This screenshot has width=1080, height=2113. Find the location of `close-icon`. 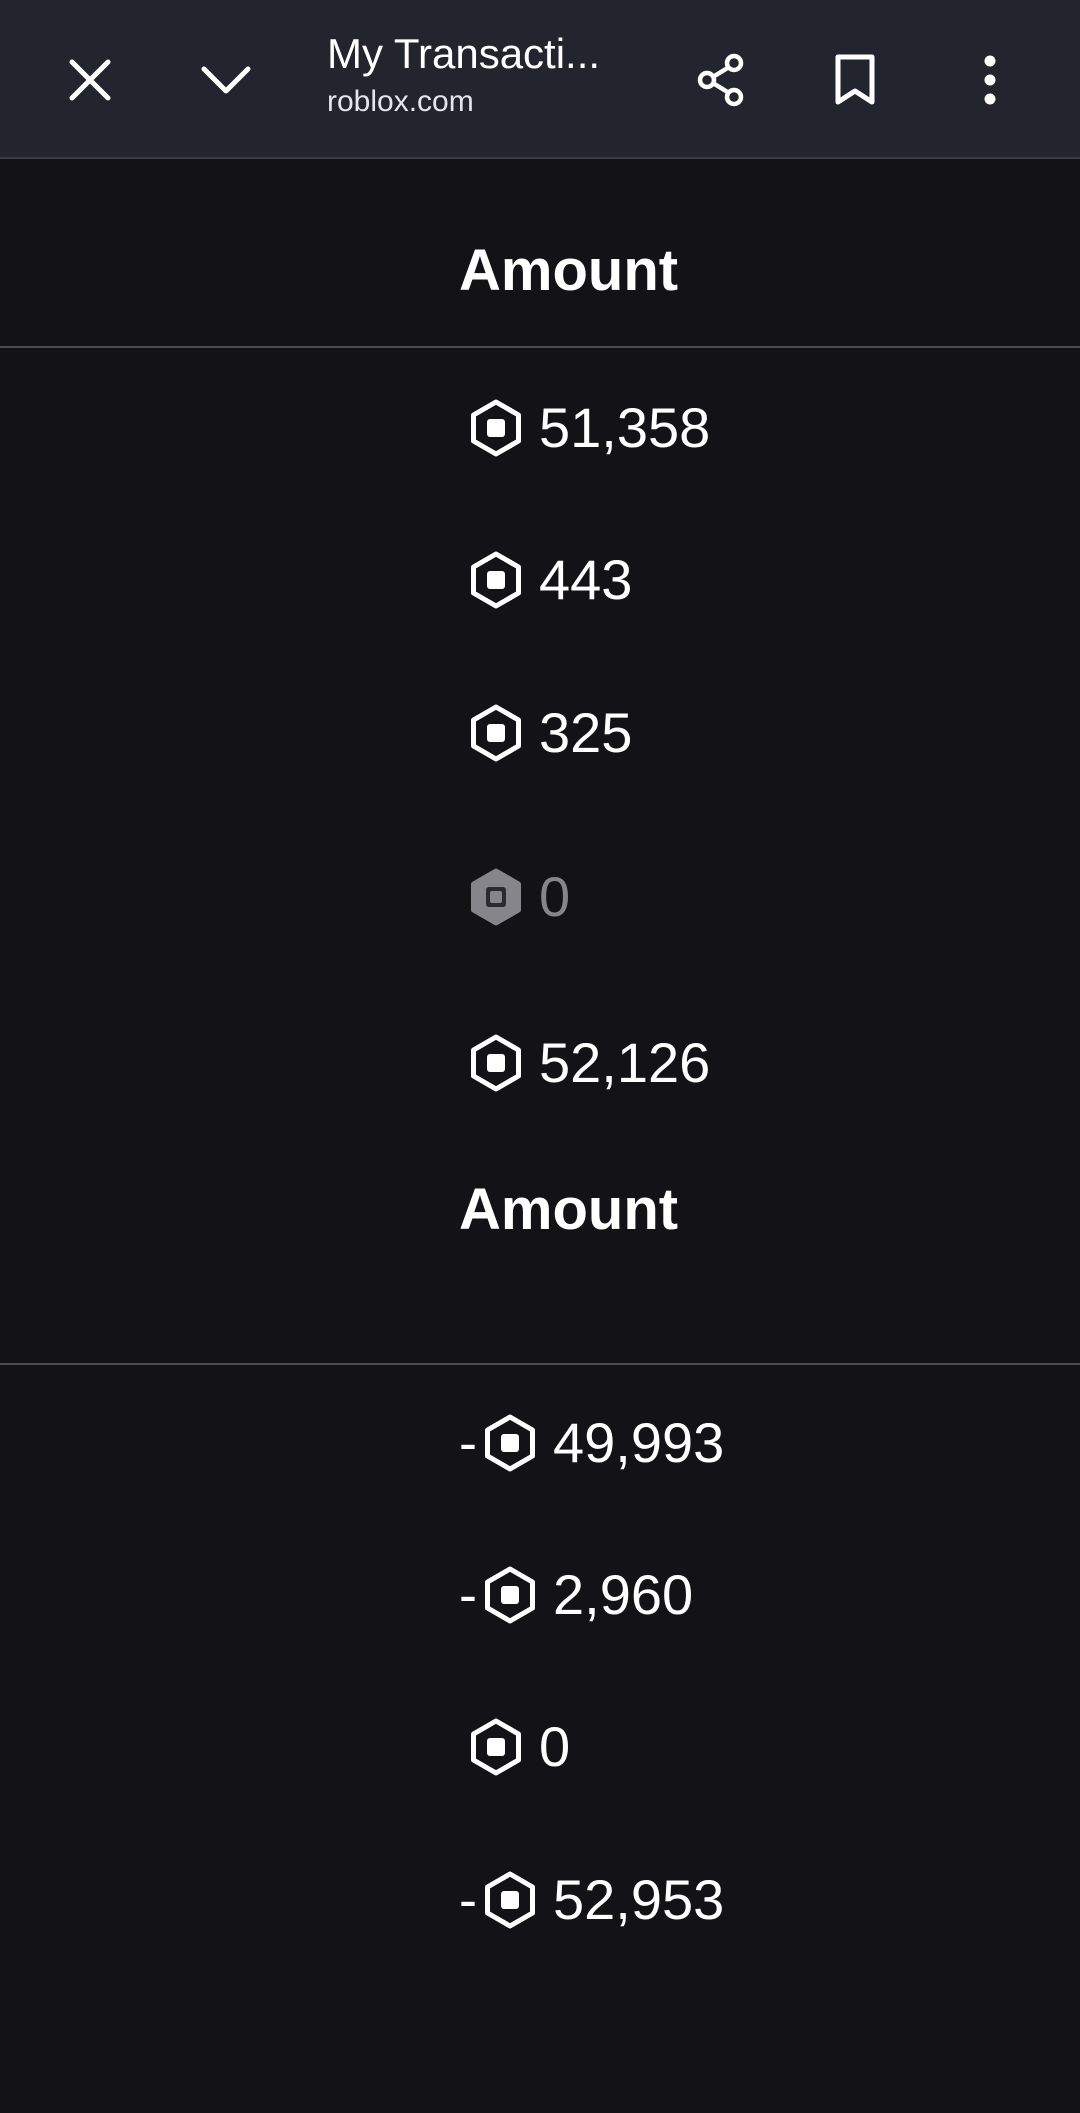

close-icon is located at coordinates (90, 80).